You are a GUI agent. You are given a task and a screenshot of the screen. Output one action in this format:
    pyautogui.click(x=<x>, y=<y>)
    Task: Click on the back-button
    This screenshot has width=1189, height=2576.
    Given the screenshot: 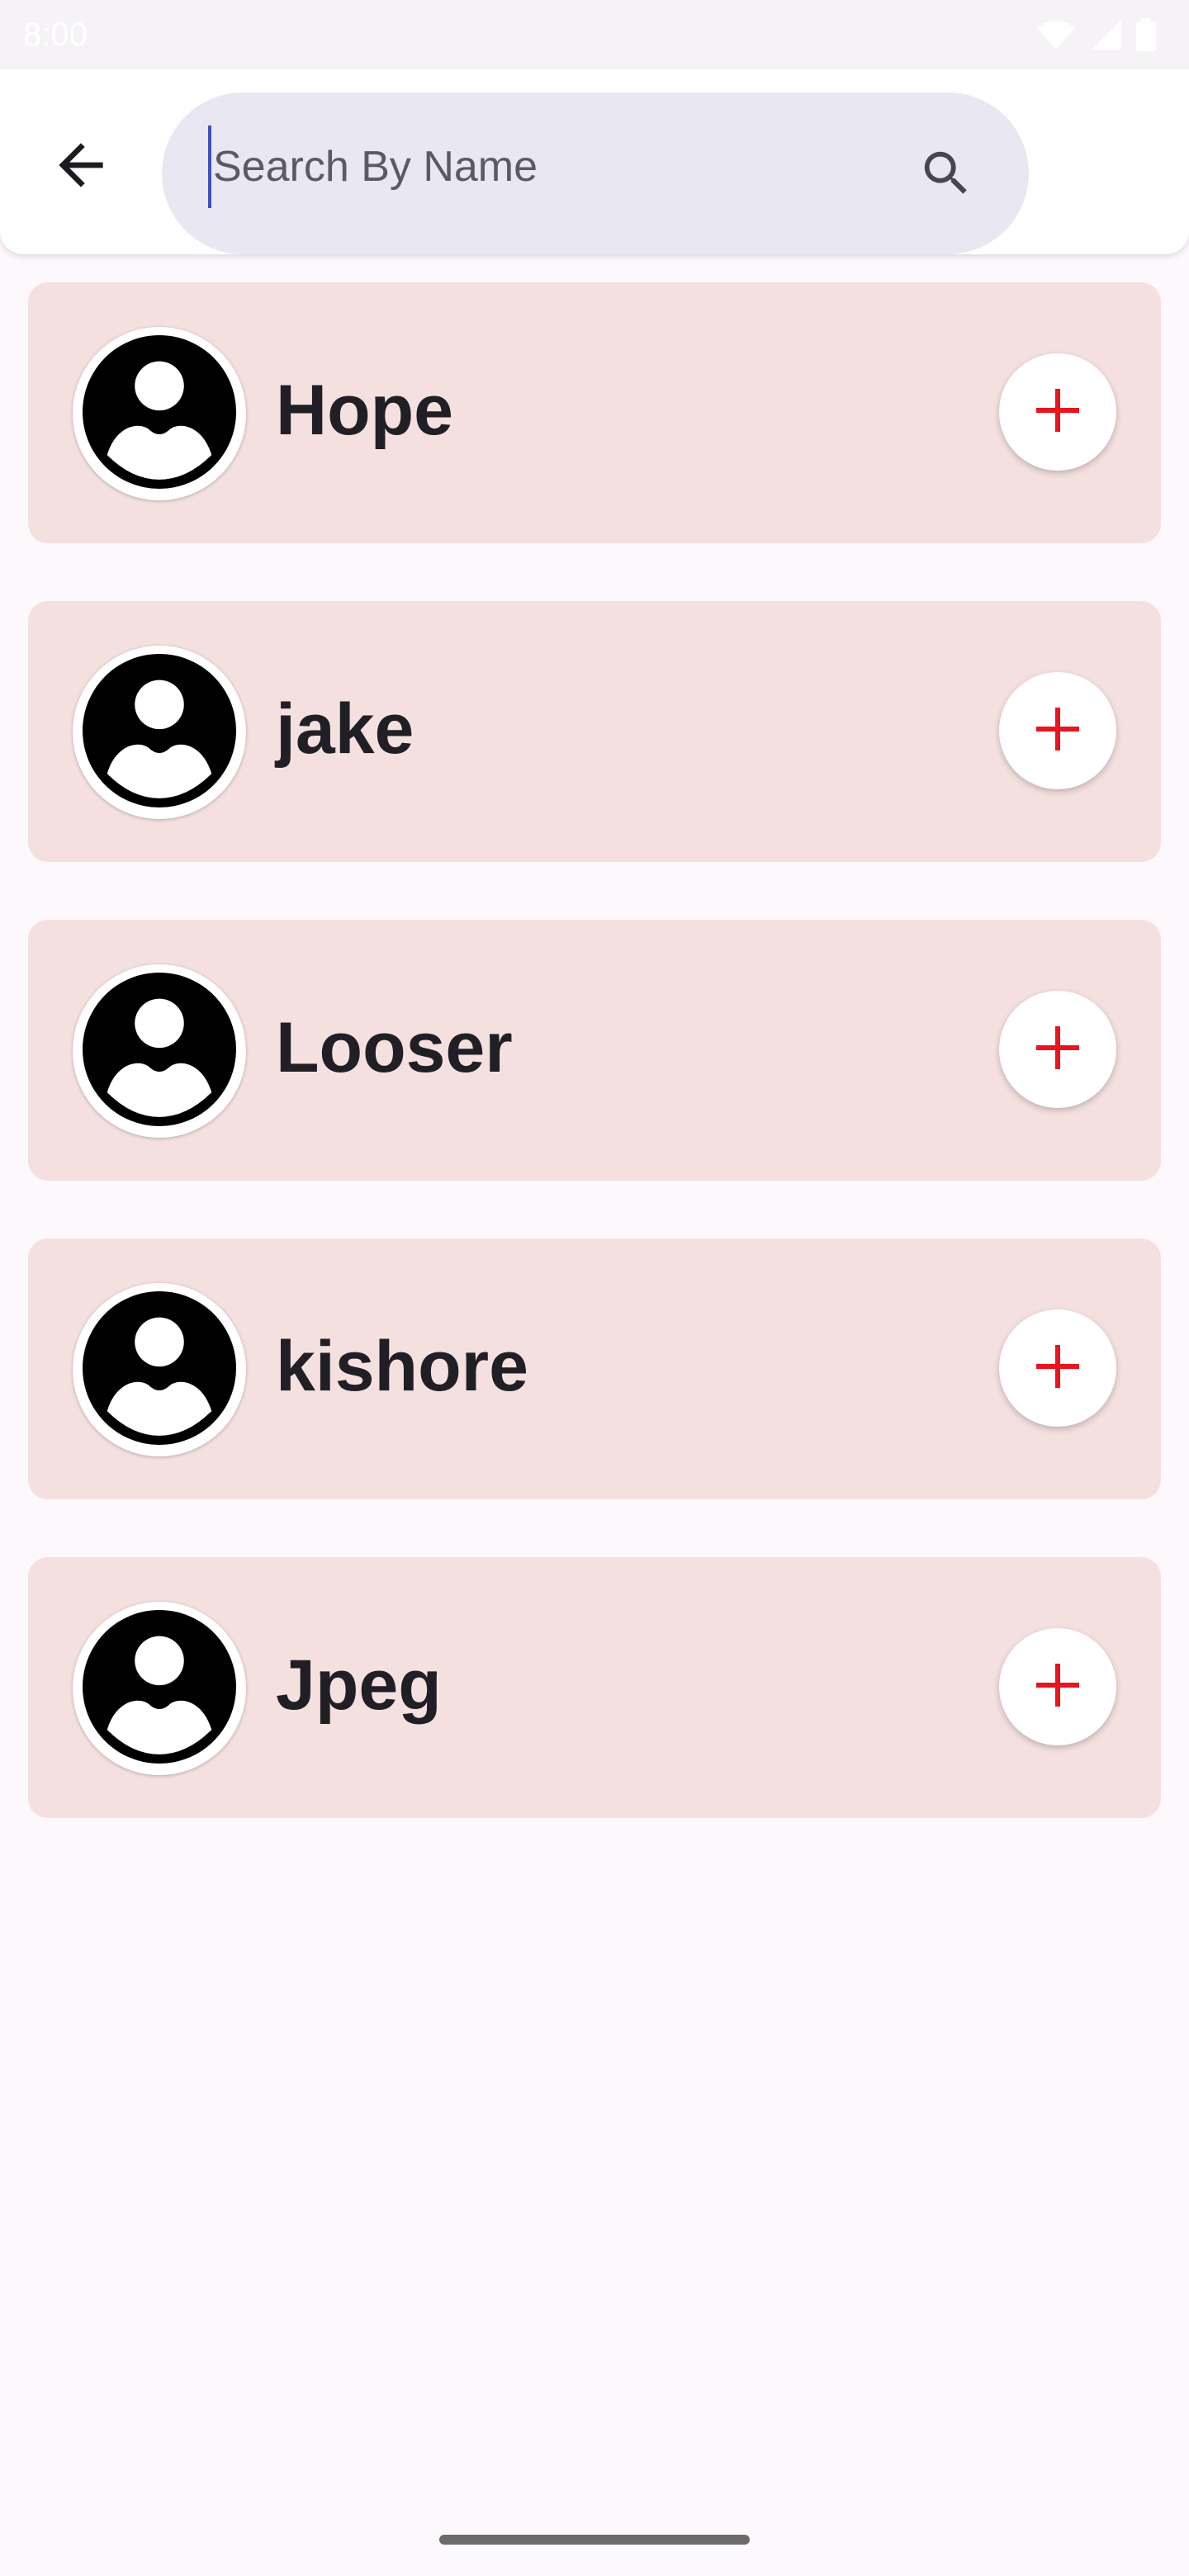 What is the action you would take?
    pyautogui.click(x=81, y=166)
    